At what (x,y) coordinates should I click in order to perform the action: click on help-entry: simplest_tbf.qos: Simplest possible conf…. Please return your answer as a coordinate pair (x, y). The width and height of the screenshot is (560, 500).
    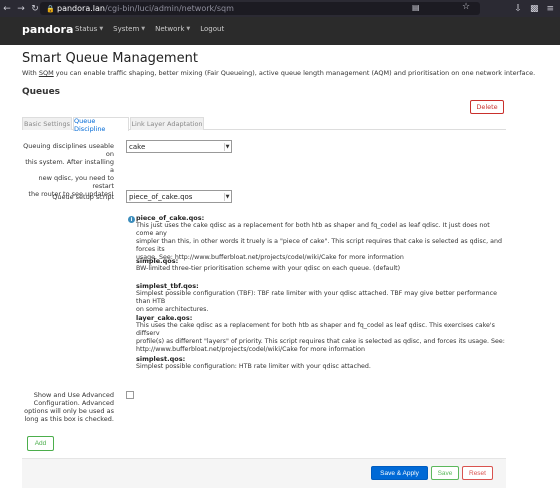
    Looking at the image, I should click on (321, 298).